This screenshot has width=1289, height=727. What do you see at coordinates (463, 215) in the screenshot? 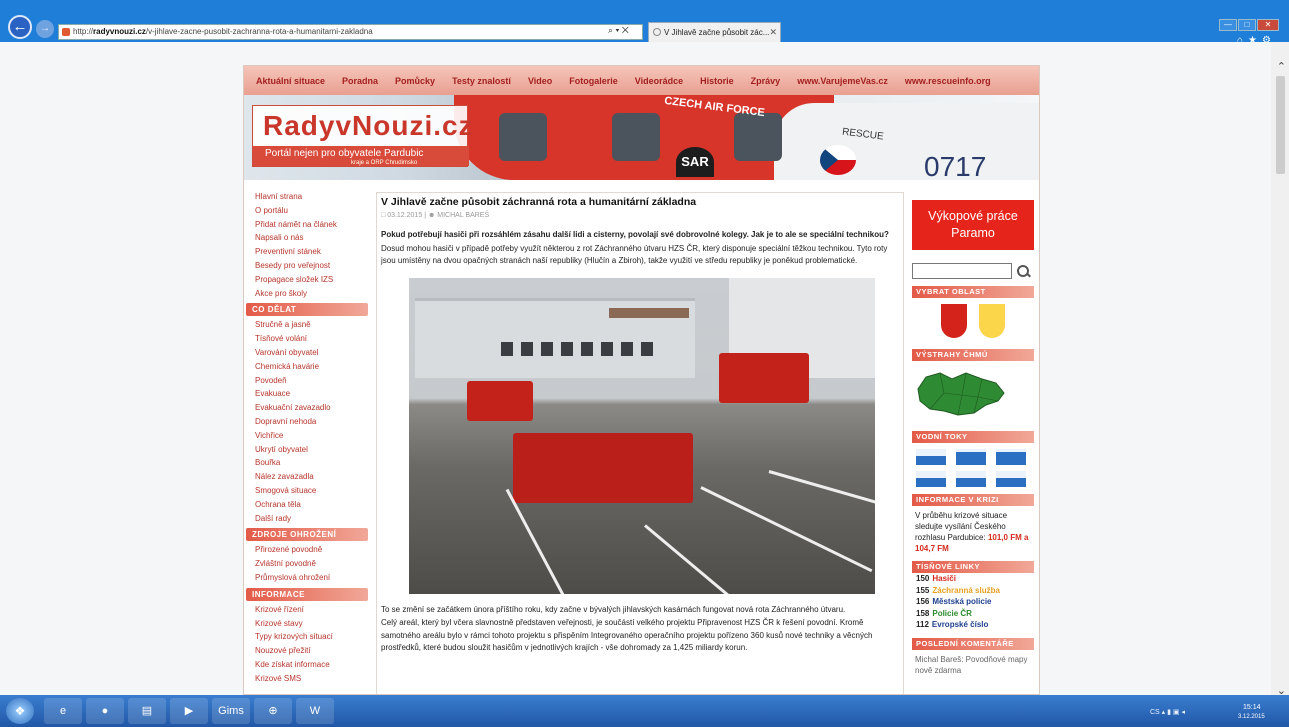
I see `article-author: MICHAL BAREŠ` at bounding box center [463, 215].